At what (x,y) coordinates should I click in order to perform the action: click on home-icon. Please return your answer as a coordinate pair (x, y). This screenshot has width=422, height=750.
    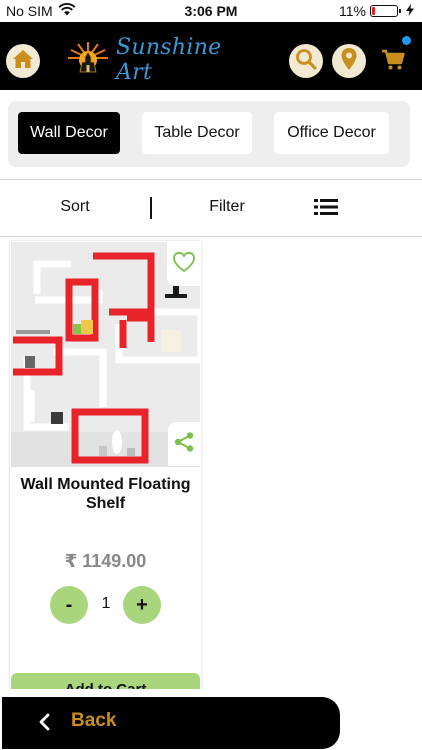
    Looking at the image, I should click on (23, 61).